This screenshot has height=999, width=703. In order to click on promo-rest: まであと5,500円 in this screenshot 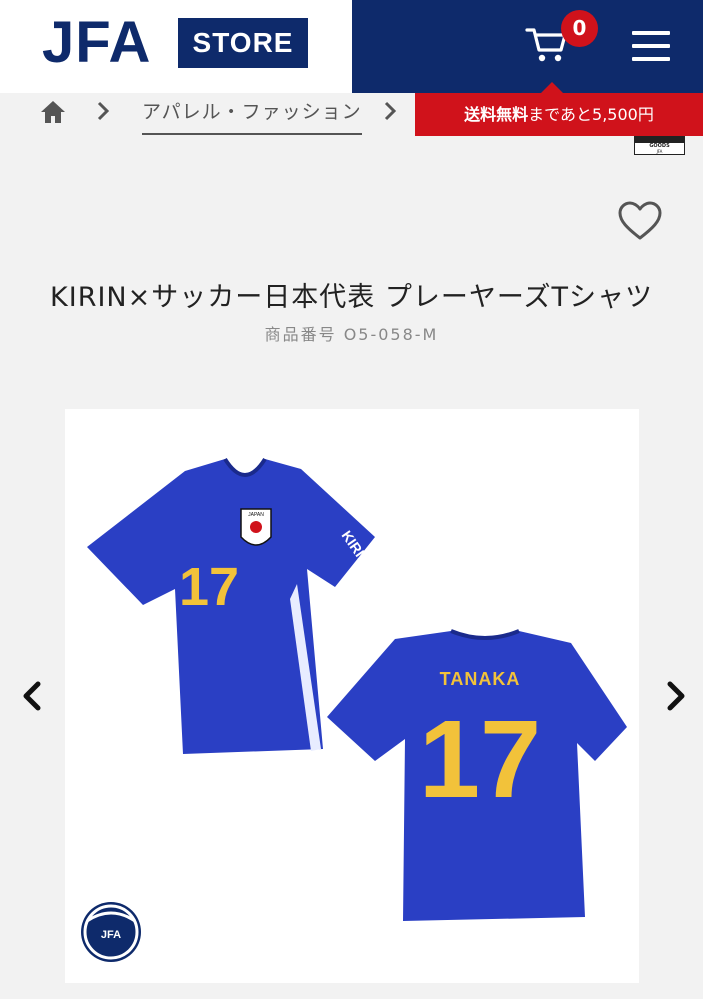, I will do `click(591, 114)`.